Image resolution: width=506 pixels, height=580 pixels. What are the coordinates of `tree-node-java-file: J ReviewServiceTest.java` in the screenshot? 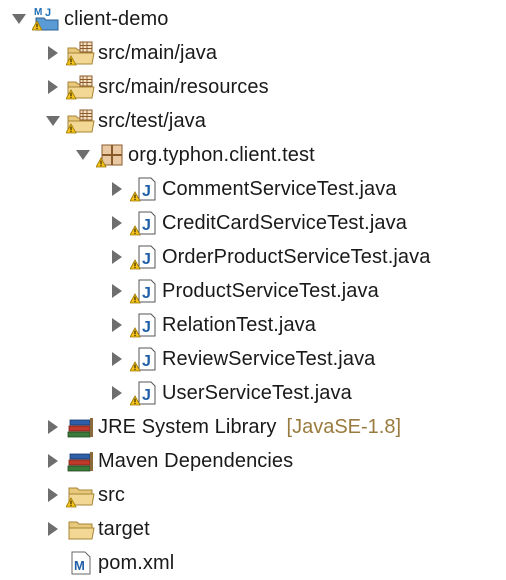 It's located at (239, 359).